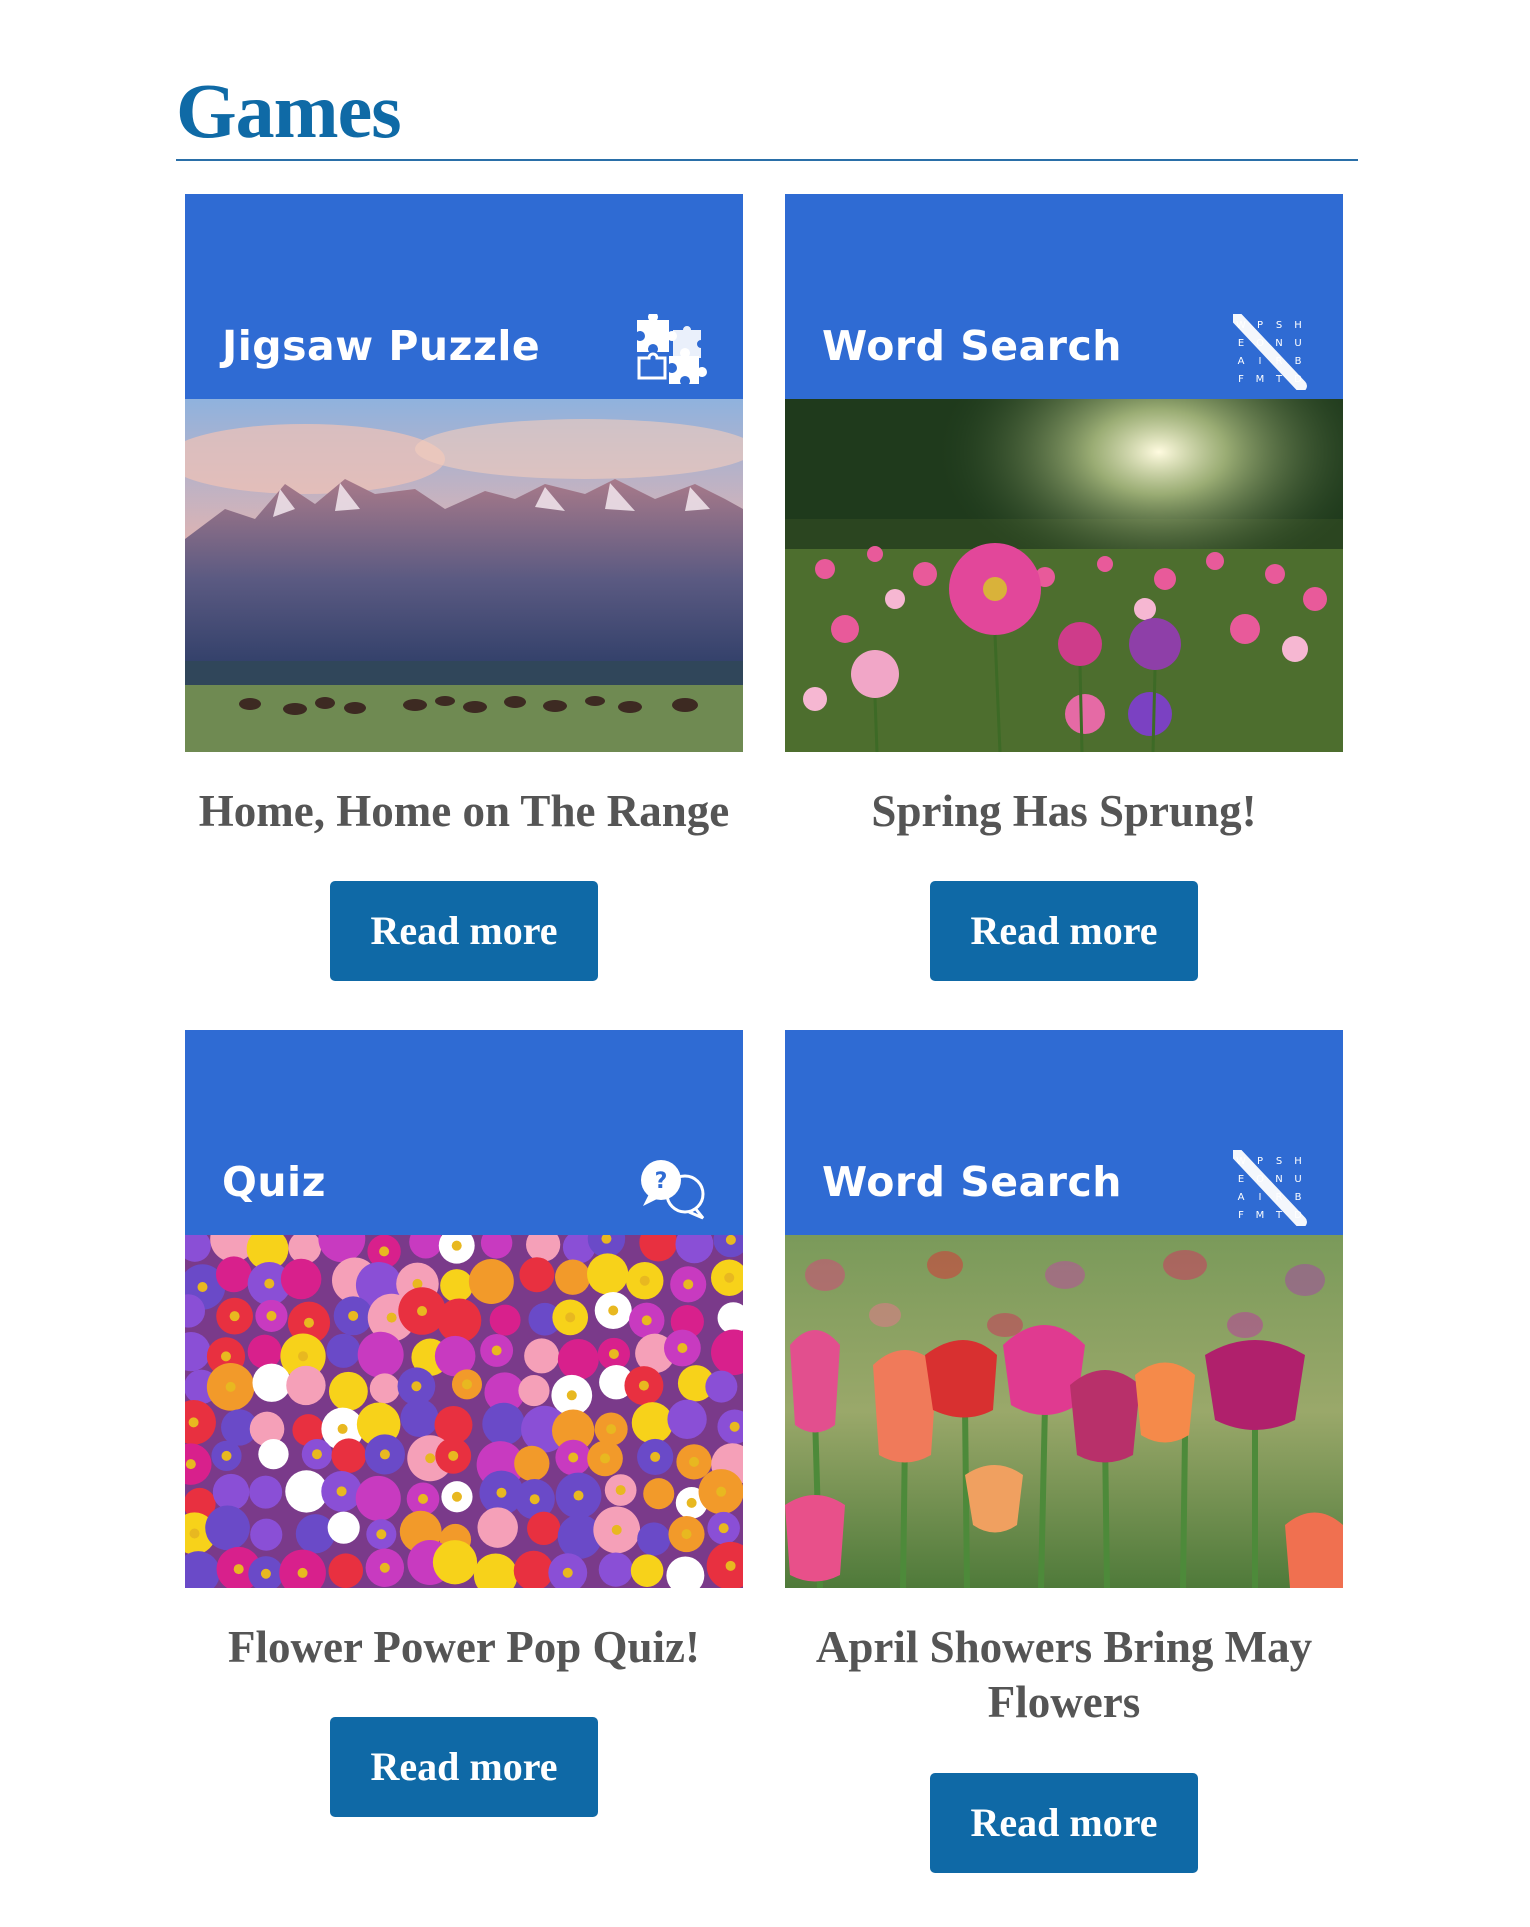 Image resolution: width=1530 pixels, height=1927 pixels. I want to click on category-label: Jigsaw Puzzle, so click(381, 346).